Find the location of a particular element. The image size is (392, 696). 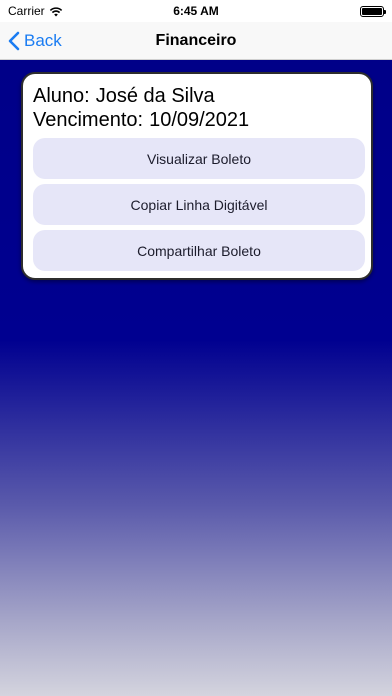

status-bar: Carrier 6:45 AM is located at coordinates (196, 11).